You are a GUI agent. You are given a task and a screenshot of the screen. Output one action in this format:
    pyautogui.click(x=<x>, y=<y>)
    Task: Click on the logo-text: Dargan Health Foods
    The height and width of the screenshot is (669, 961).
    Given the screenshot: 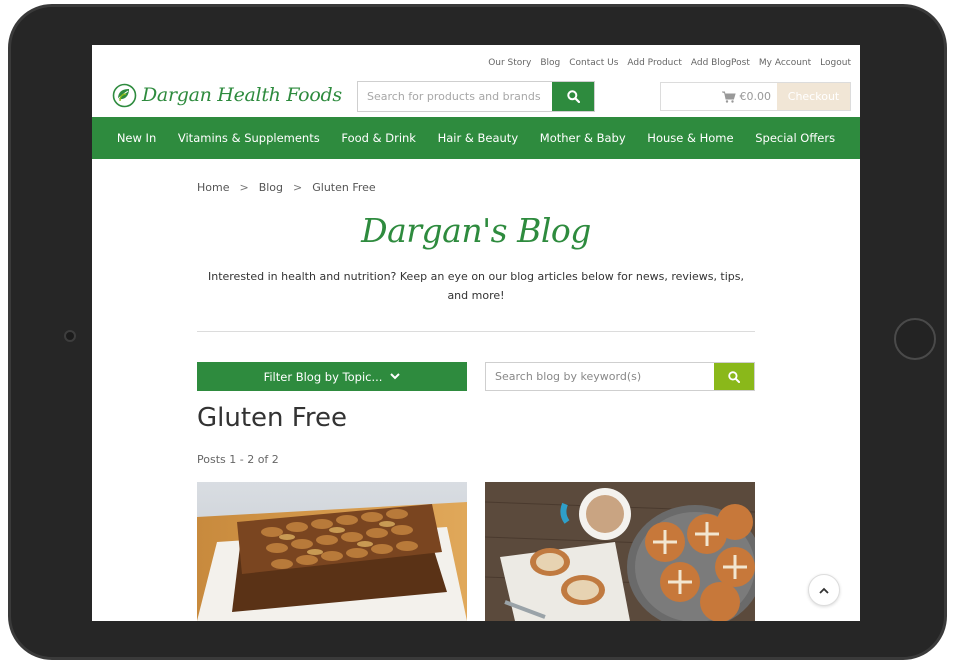 What is the action you would take?
    pyautogui.click(x=242, y=95)
    